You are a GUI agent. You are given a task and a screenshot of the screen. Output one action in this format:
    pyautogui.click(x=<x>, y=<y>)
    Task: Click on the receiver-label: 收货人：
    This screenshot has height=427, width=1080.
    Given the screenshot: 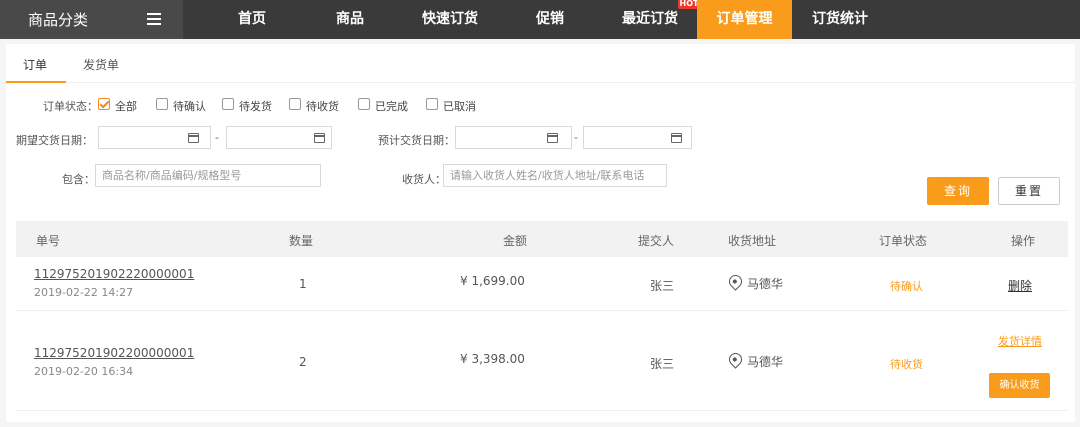 What is the action you would take?
    pyautogui.click(x=424, y=179)
    